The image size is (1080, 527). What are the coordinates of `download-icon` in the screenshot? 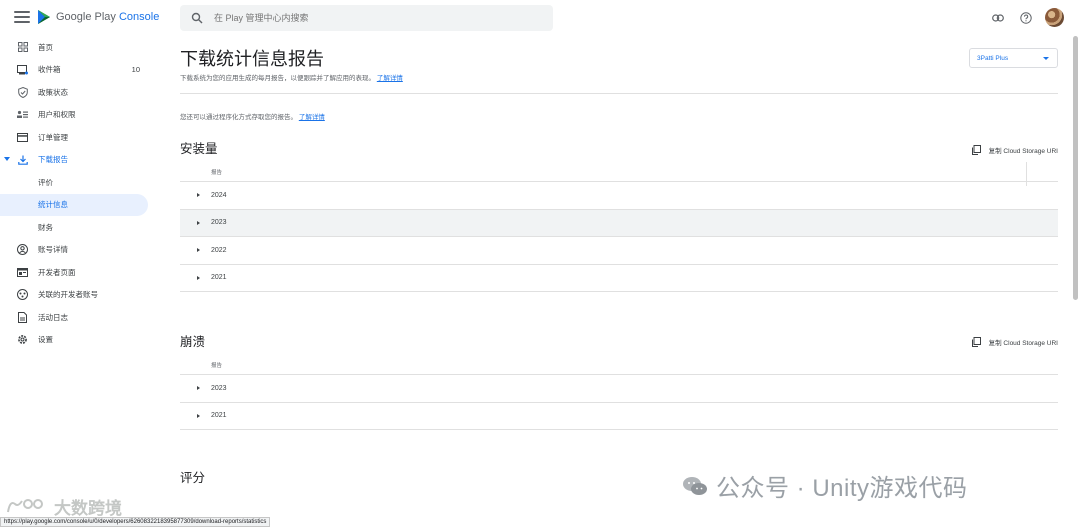 It's located at (22, 159).